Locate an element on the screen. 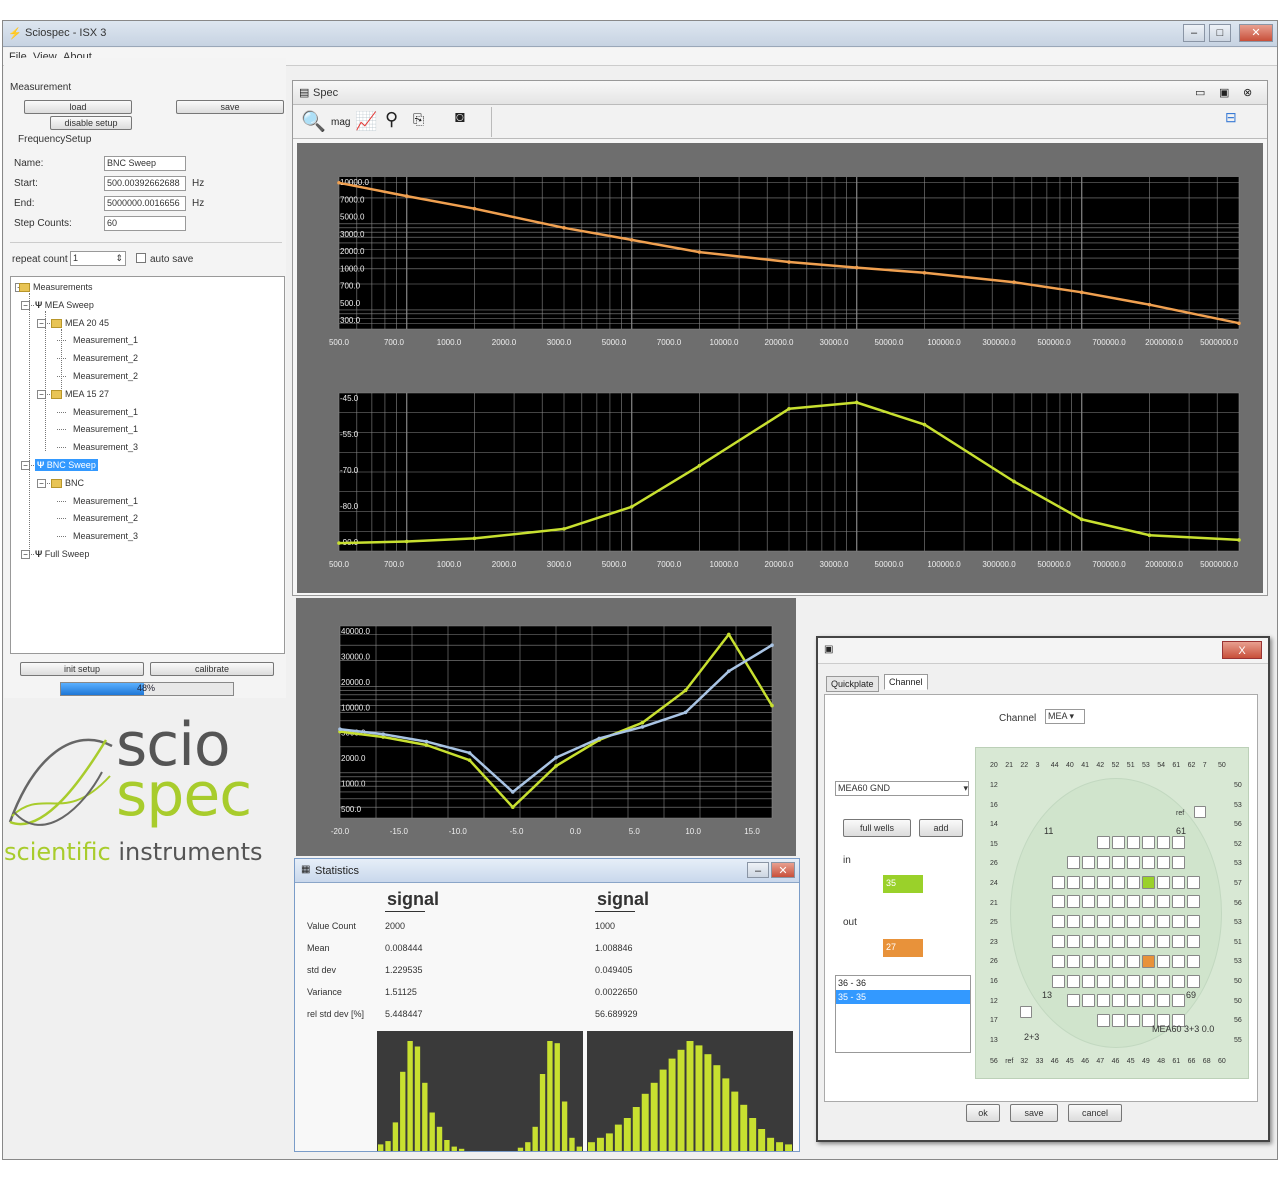  dialog-close-button: X is located at coordinates (1242, 650).